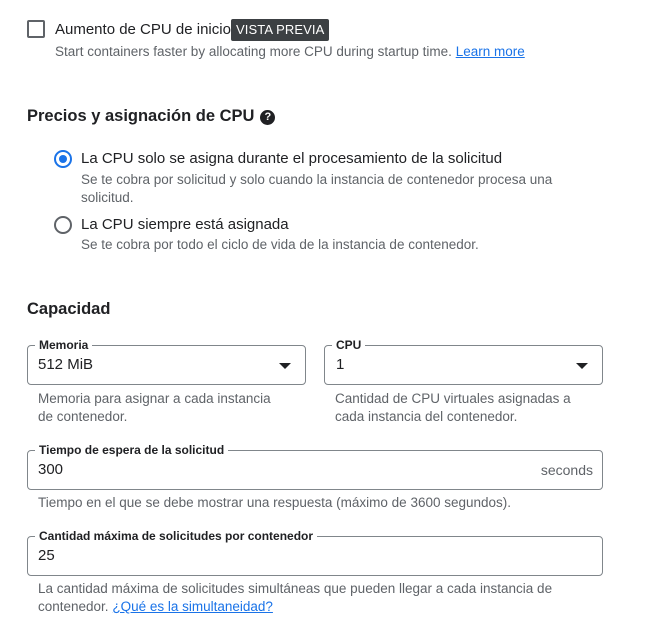 The height and width of the screenshot is (641, 666). I want to click on radio-cpu-always, so click(63, 225).